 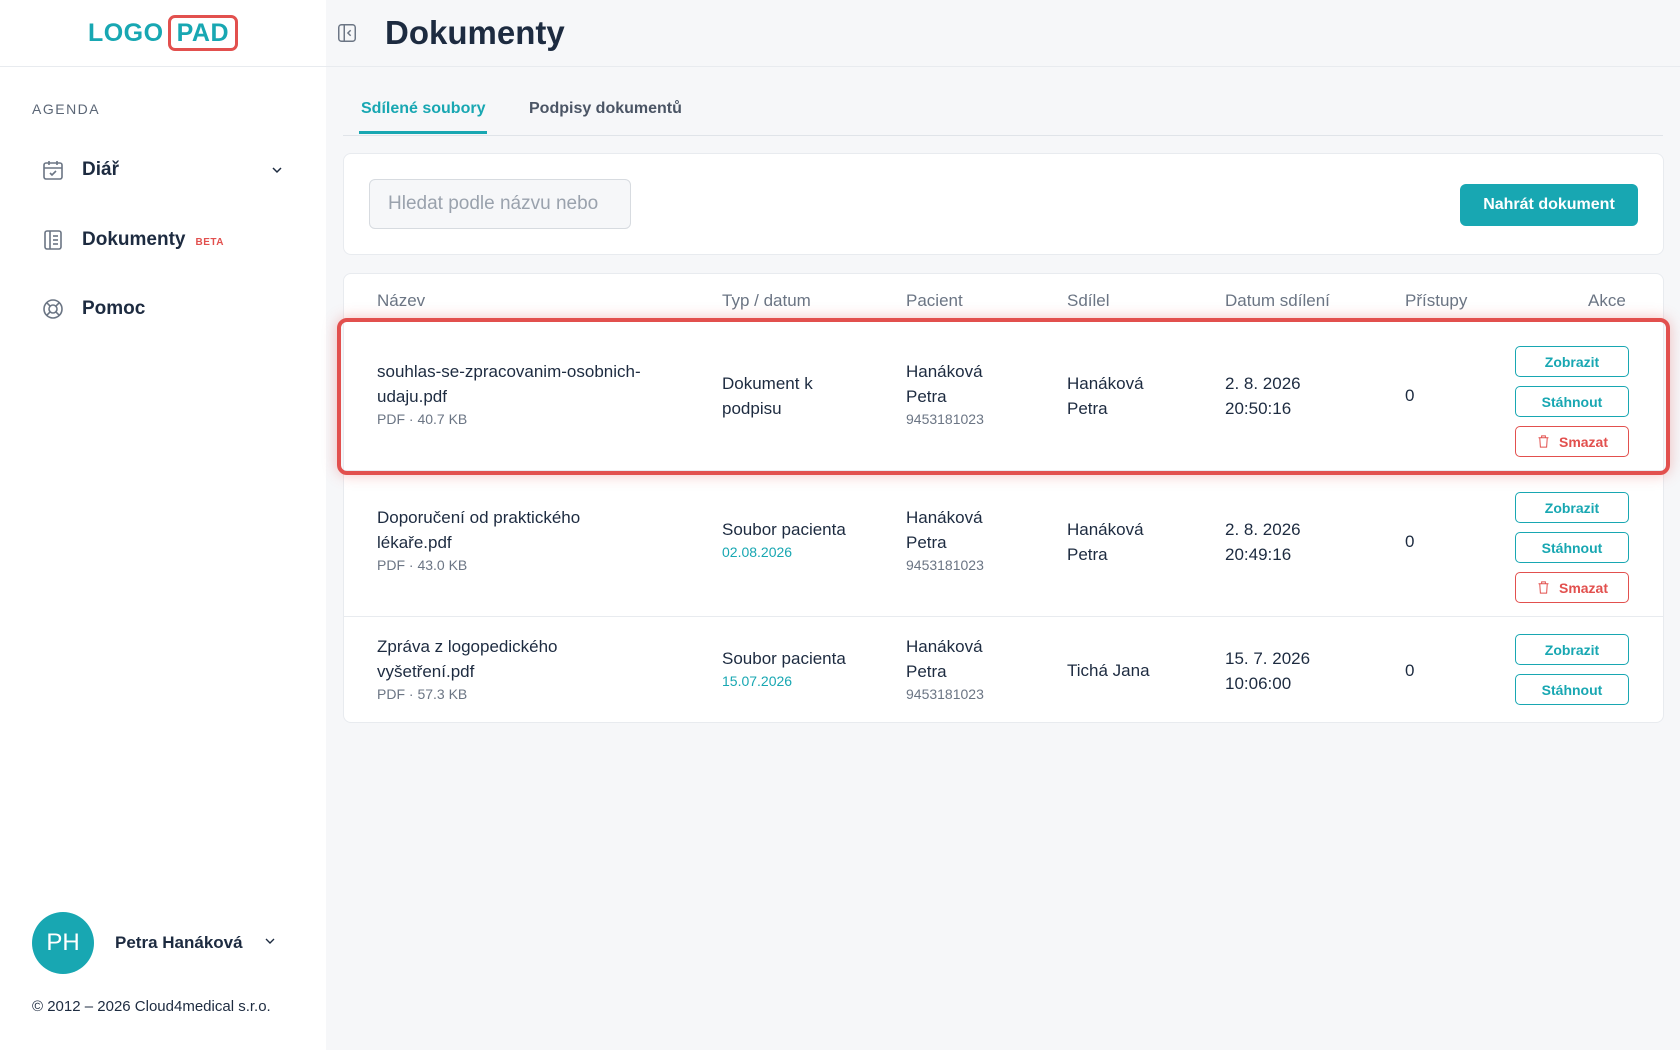 What do you see at coordinates (401, 301) in the screenshot?
I see `column-header-nazev: Název` at bounding box center [401, 301].